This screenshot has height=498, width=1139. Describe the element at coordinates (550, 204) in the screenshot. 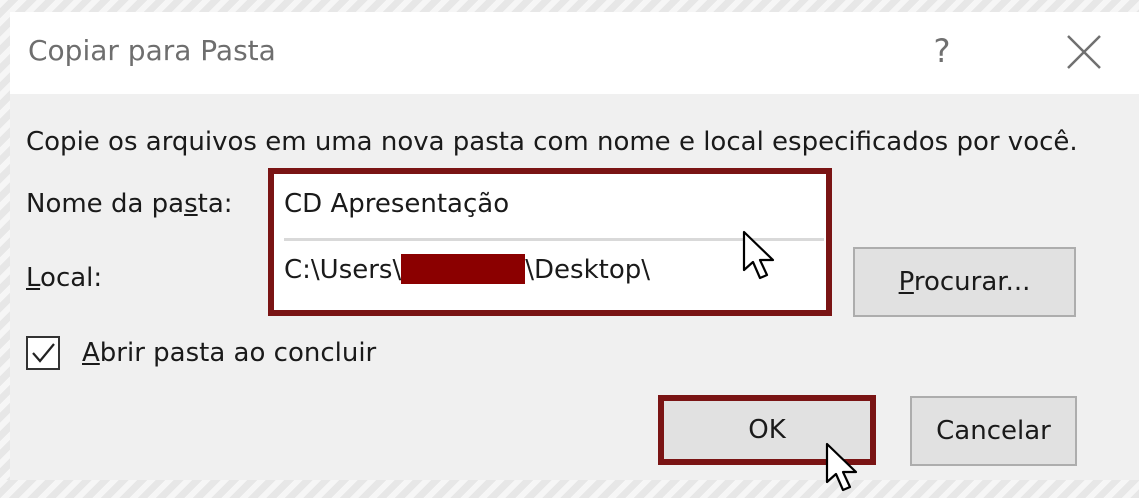

I see `folder-name-field: CD Apresentação` at that location.